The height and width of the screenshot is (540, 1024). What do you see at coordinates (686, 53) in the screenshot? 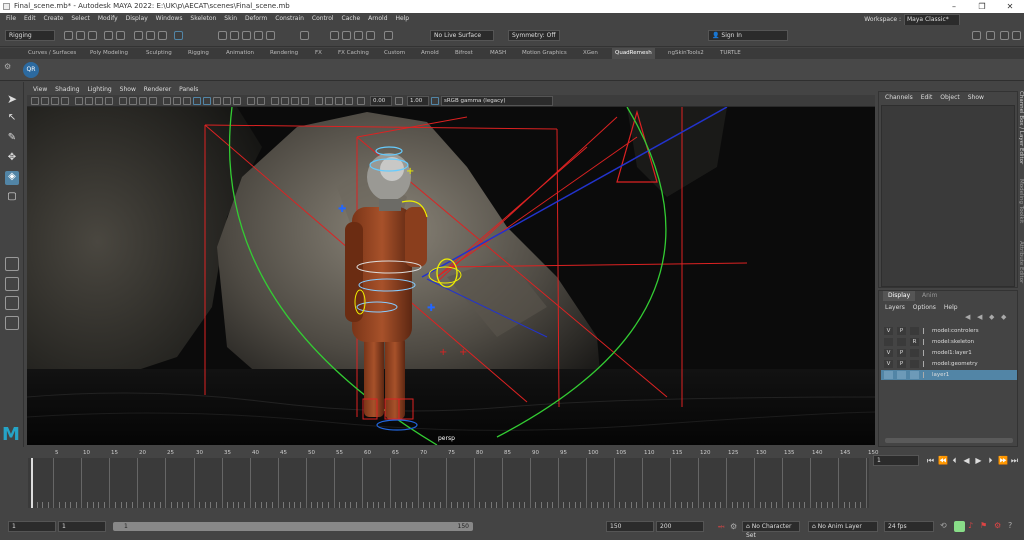
I see `shelf-tab-ngskintools2: ngSkinTools2` at bounding box center [686, 53].